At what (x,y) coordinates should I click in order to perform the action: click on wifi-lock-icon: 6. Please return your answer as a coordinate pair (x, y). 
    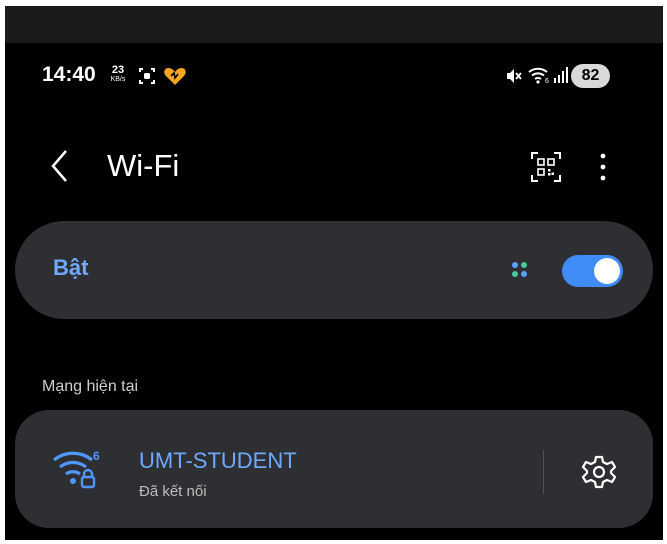
    Looking at the image, I should click on (78, 470).